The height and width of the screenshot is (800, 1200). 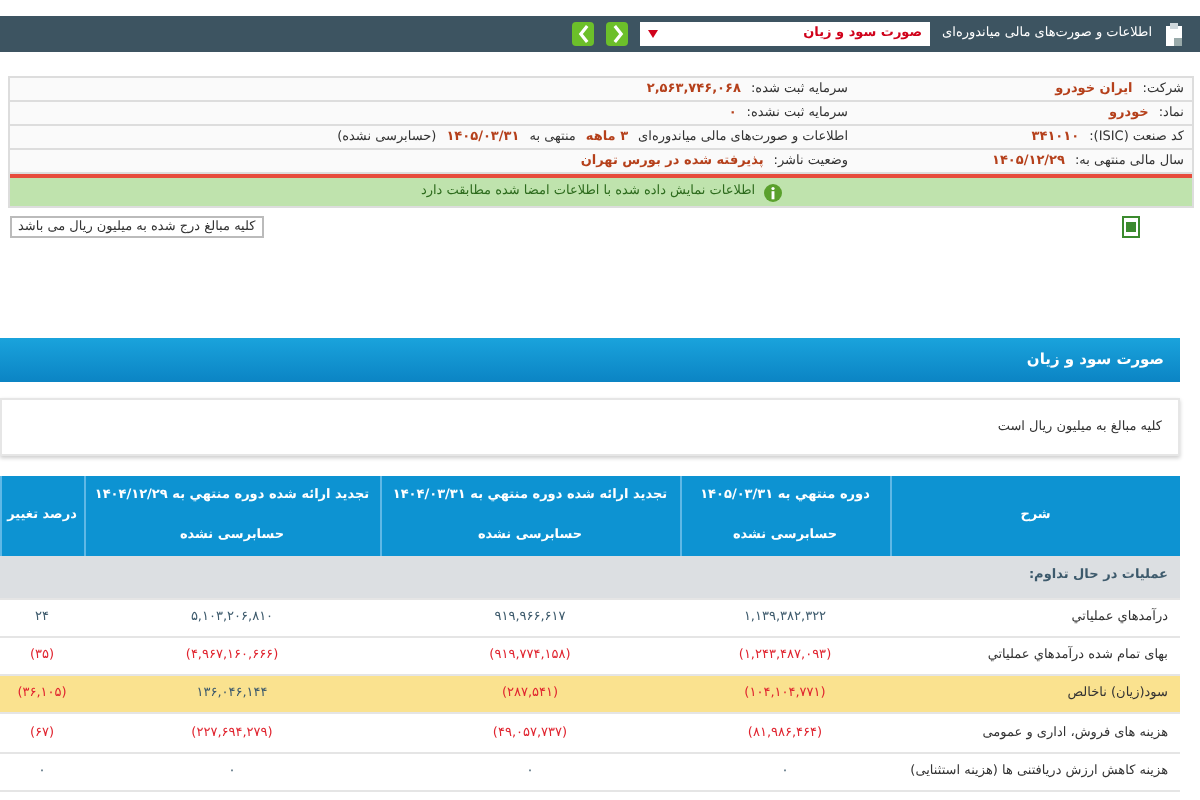 I want to click on info-icon, so click(x=772, y=192).